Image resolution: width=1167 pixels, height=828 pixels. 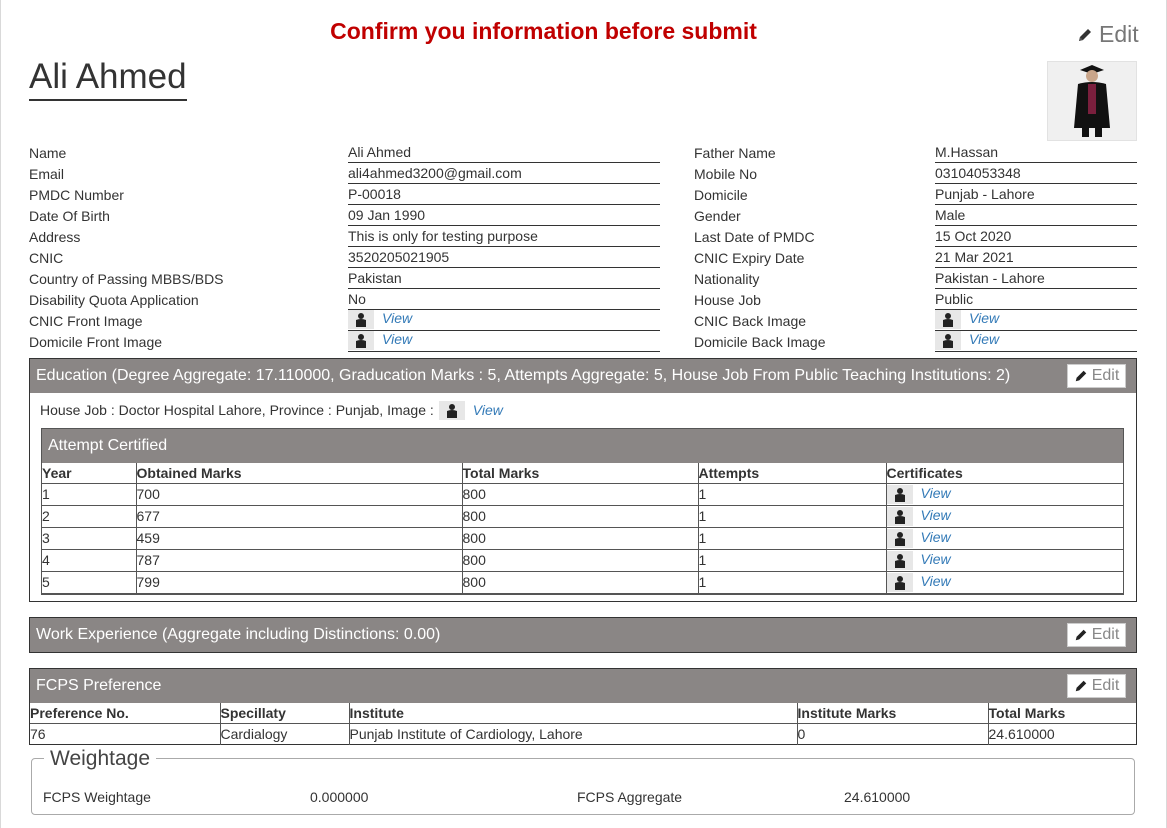 I want to click on field-label: Gender, so click(x=717, y=216).